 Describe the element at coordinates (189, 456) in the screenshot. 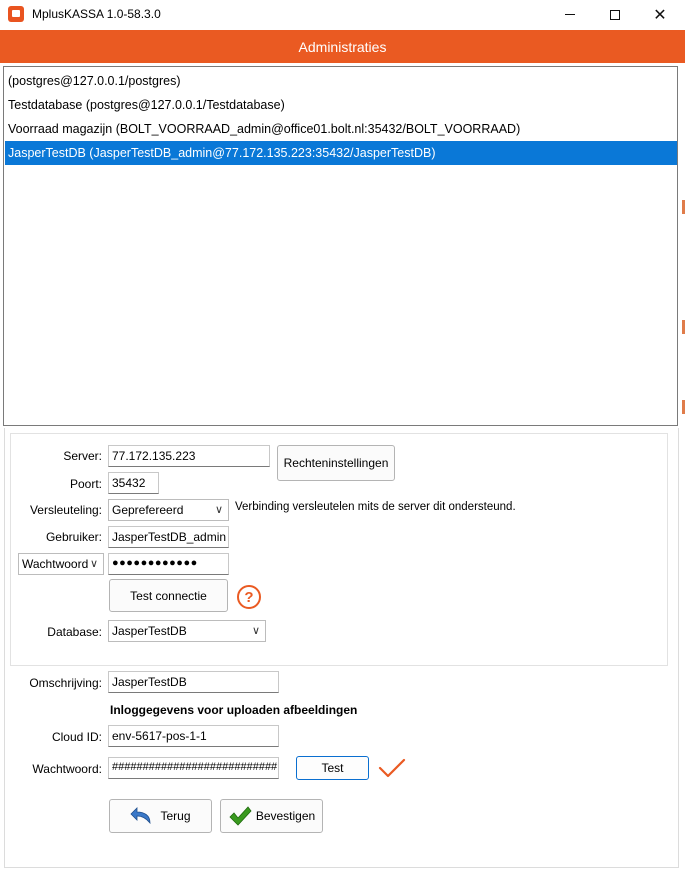

I see `server-input: 77.172.135.223` at that location.